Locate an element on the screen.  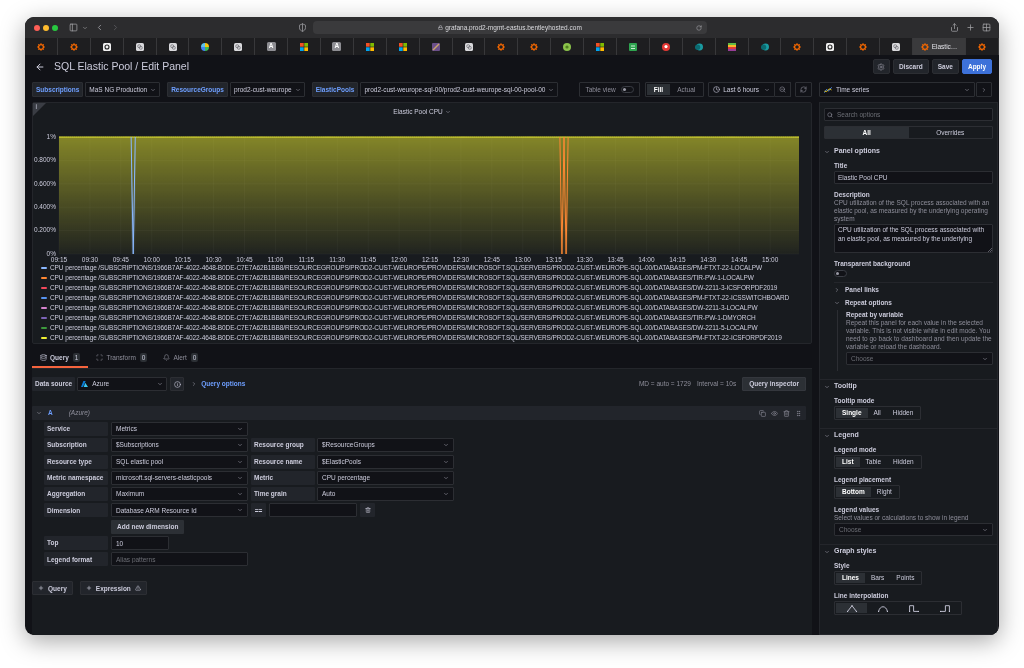
clock-icon is located at coordinates (717, 89).